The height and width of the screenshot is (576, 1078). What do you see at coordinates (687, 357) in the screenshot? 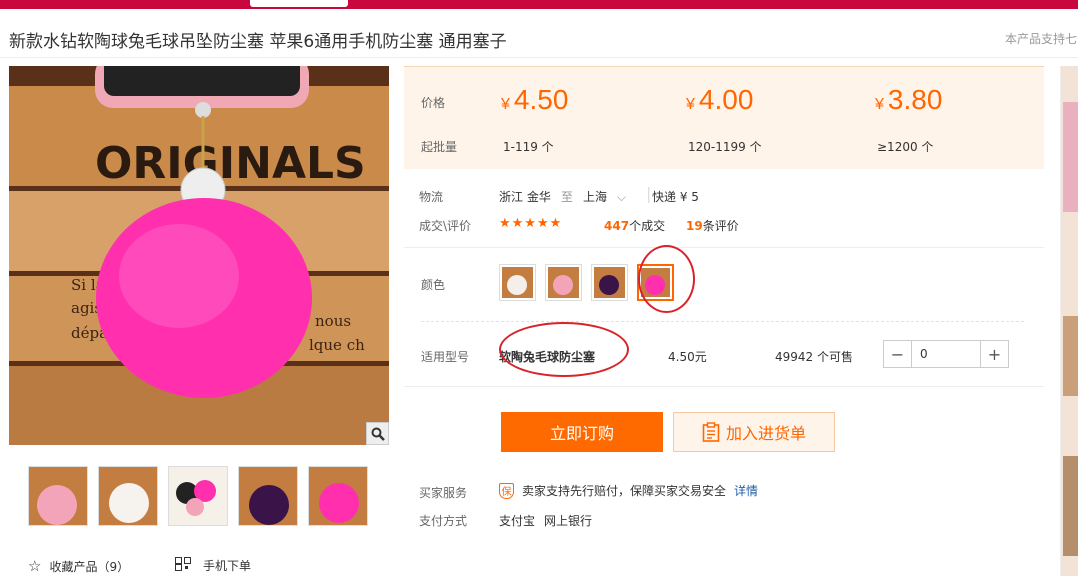
I see `model-price: 4.50元` at bounding box center [687, 357].